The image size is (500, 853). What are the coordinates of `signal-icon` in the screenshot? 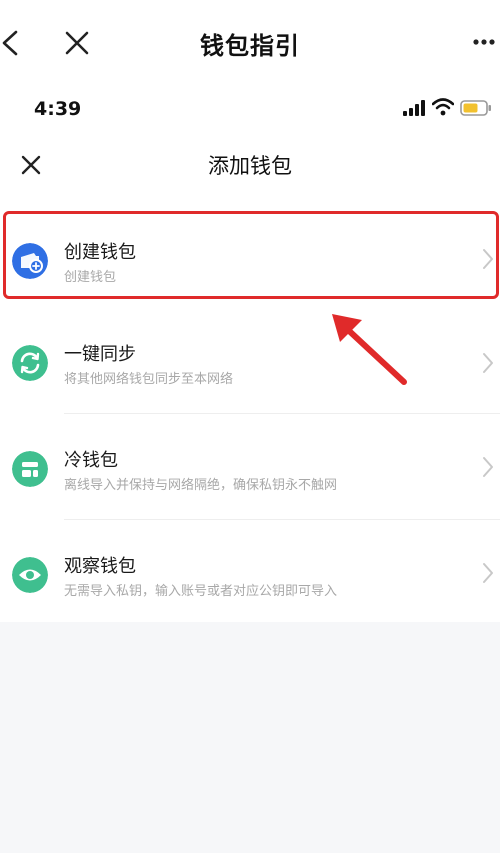 It's located at (414, 108).